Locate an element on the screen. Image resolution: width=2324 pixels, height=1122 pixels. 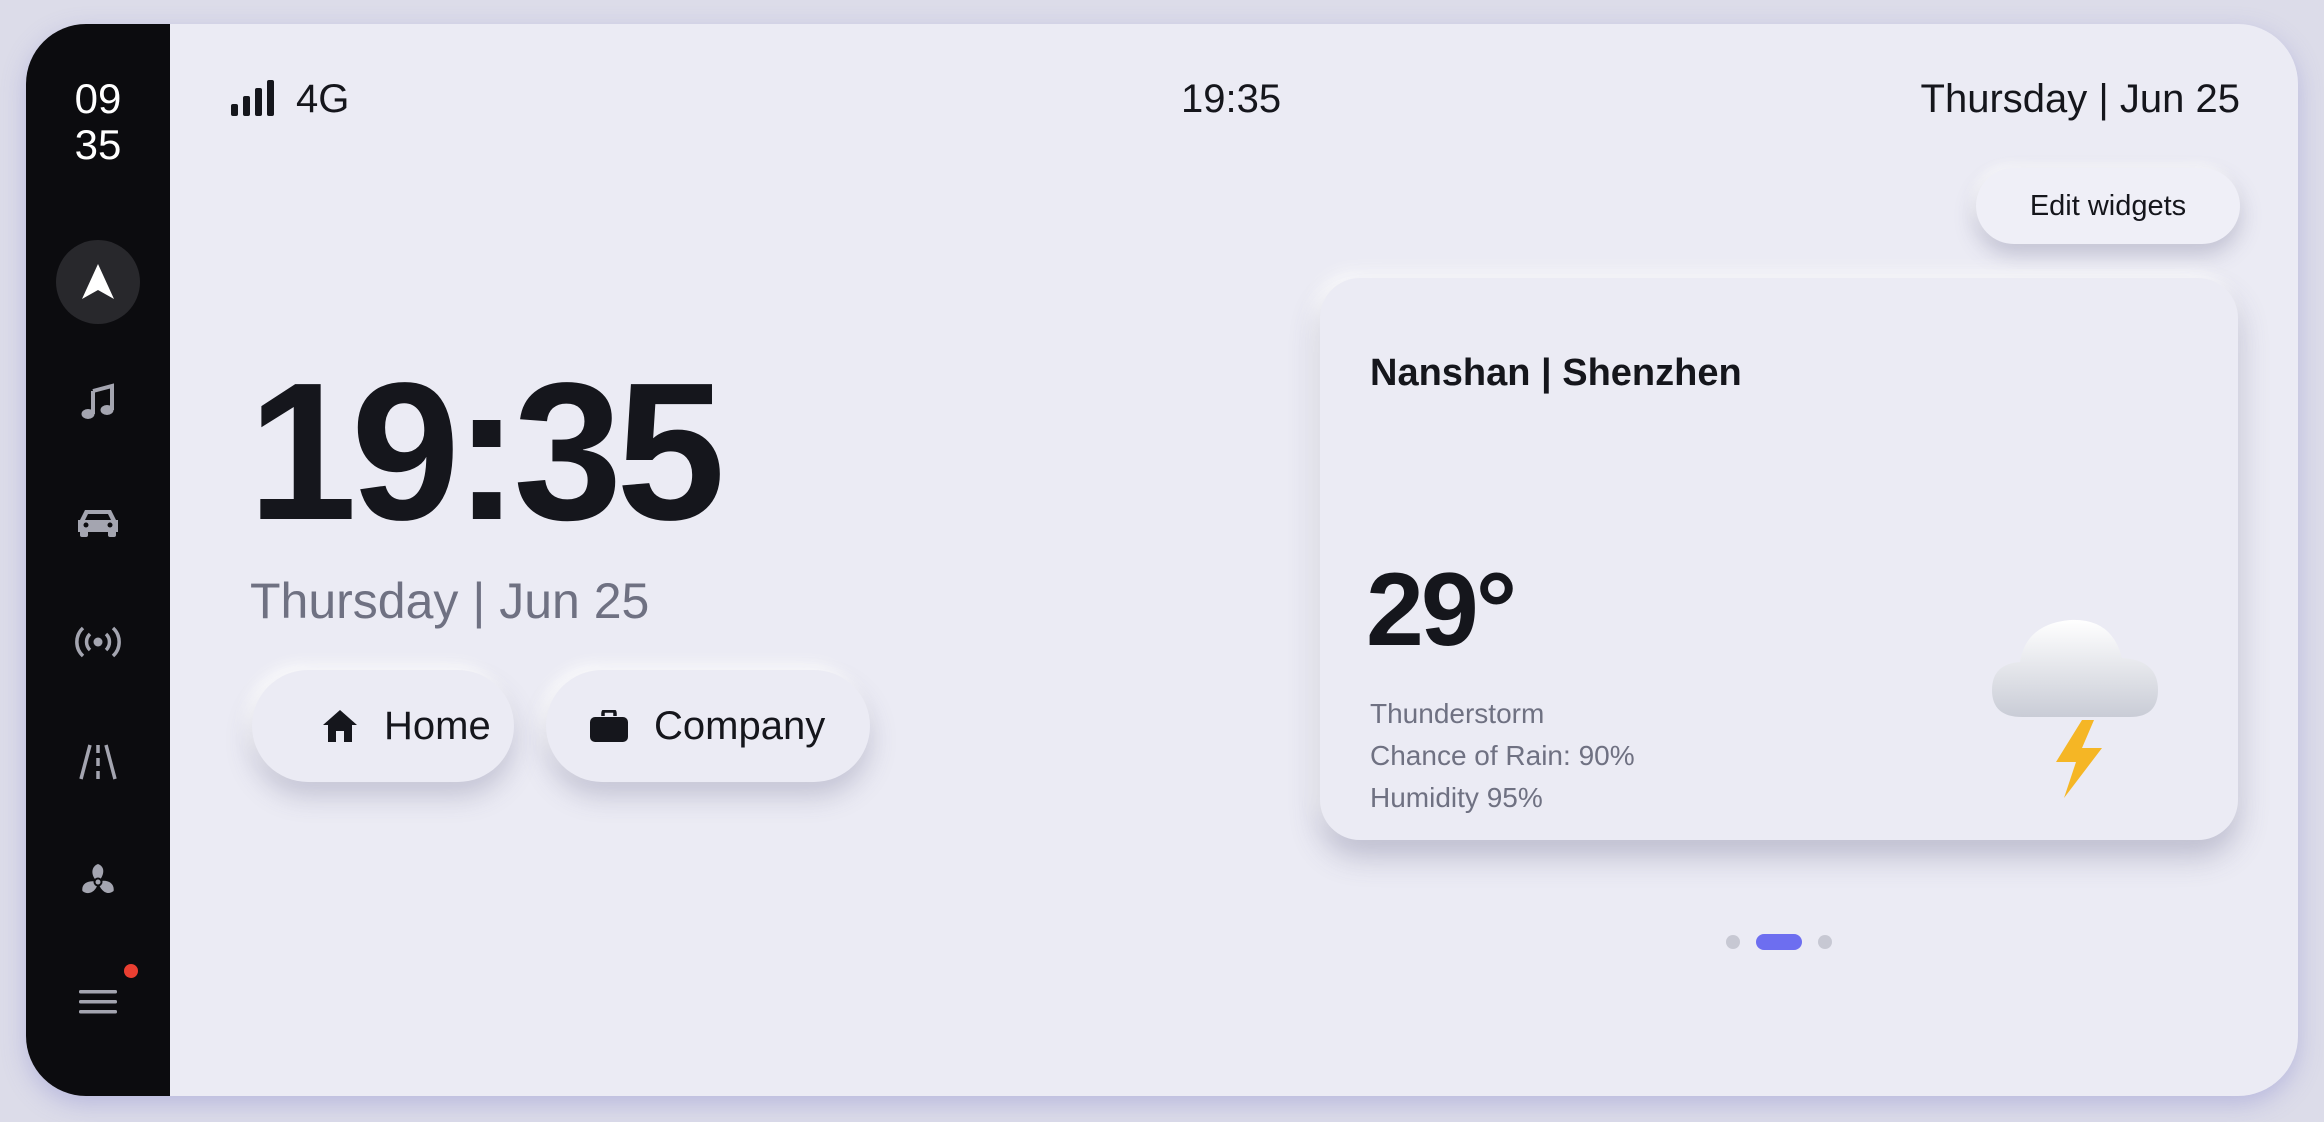
network-type: 4G is located at coordinates (323, 99).